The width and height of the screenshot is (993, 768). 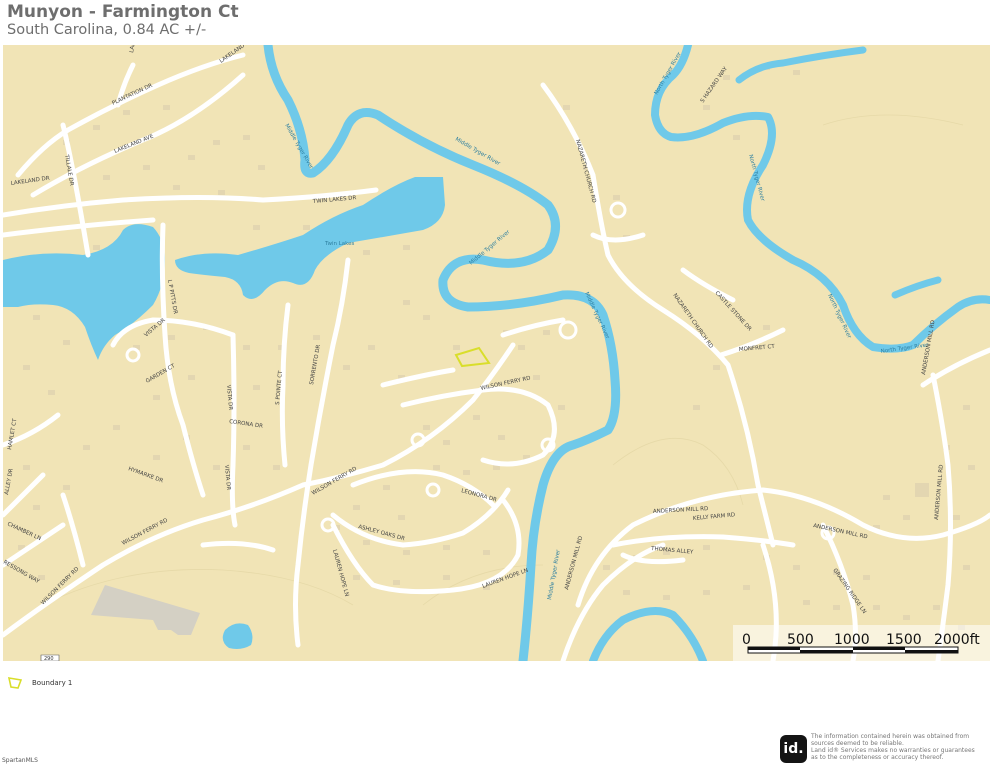 I want to click on route-shield: 290, so click(x=50, y=657).